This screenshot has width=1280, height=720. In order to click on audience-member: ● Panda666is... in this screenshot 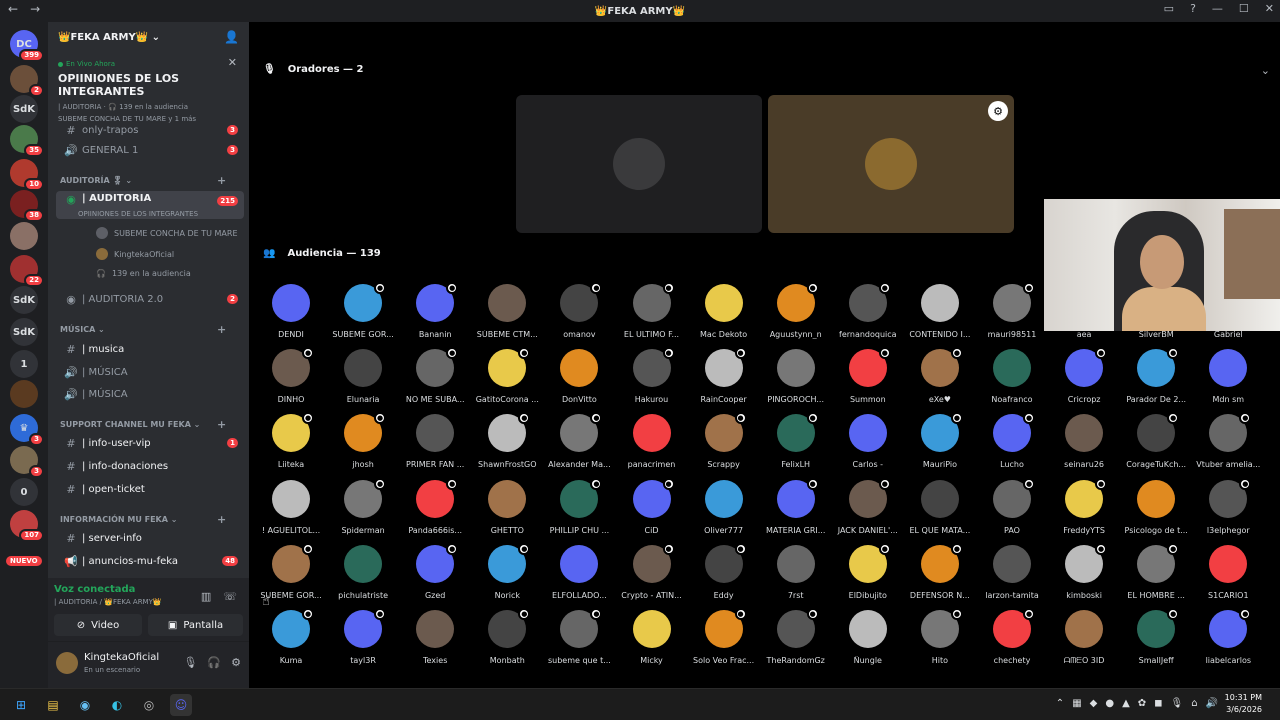, I will do `click(435, 508)`.